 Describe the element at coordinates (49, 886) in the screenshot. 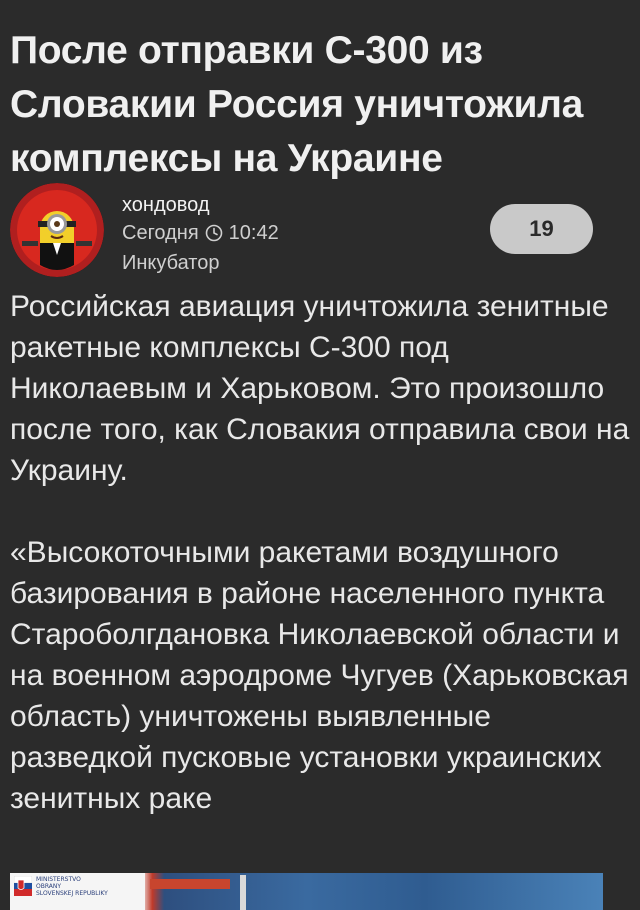

I see `ministry-line: OBRANY` at that location.